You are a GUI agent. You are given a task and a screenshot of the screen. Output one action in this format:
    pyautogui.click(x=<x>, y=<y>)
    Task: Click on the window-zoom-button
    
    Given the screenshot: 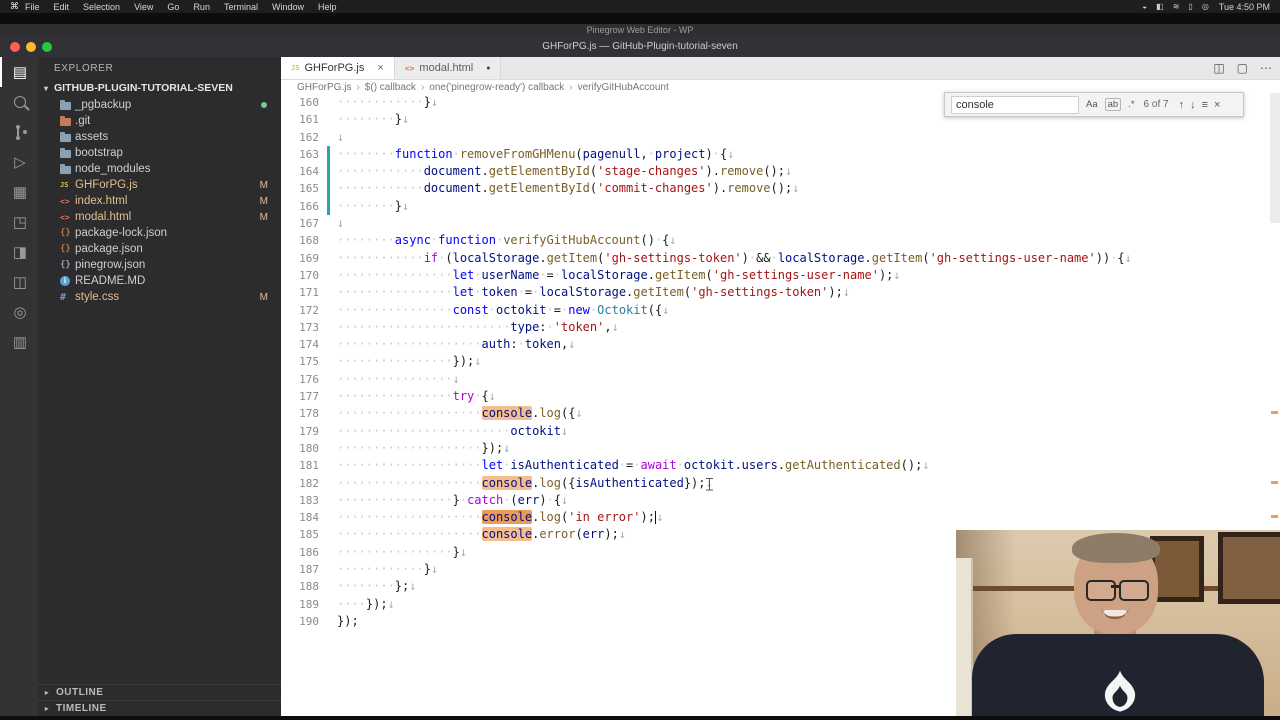 What is the action you would take?
    pyautogui.click(x=47, y=47)
    